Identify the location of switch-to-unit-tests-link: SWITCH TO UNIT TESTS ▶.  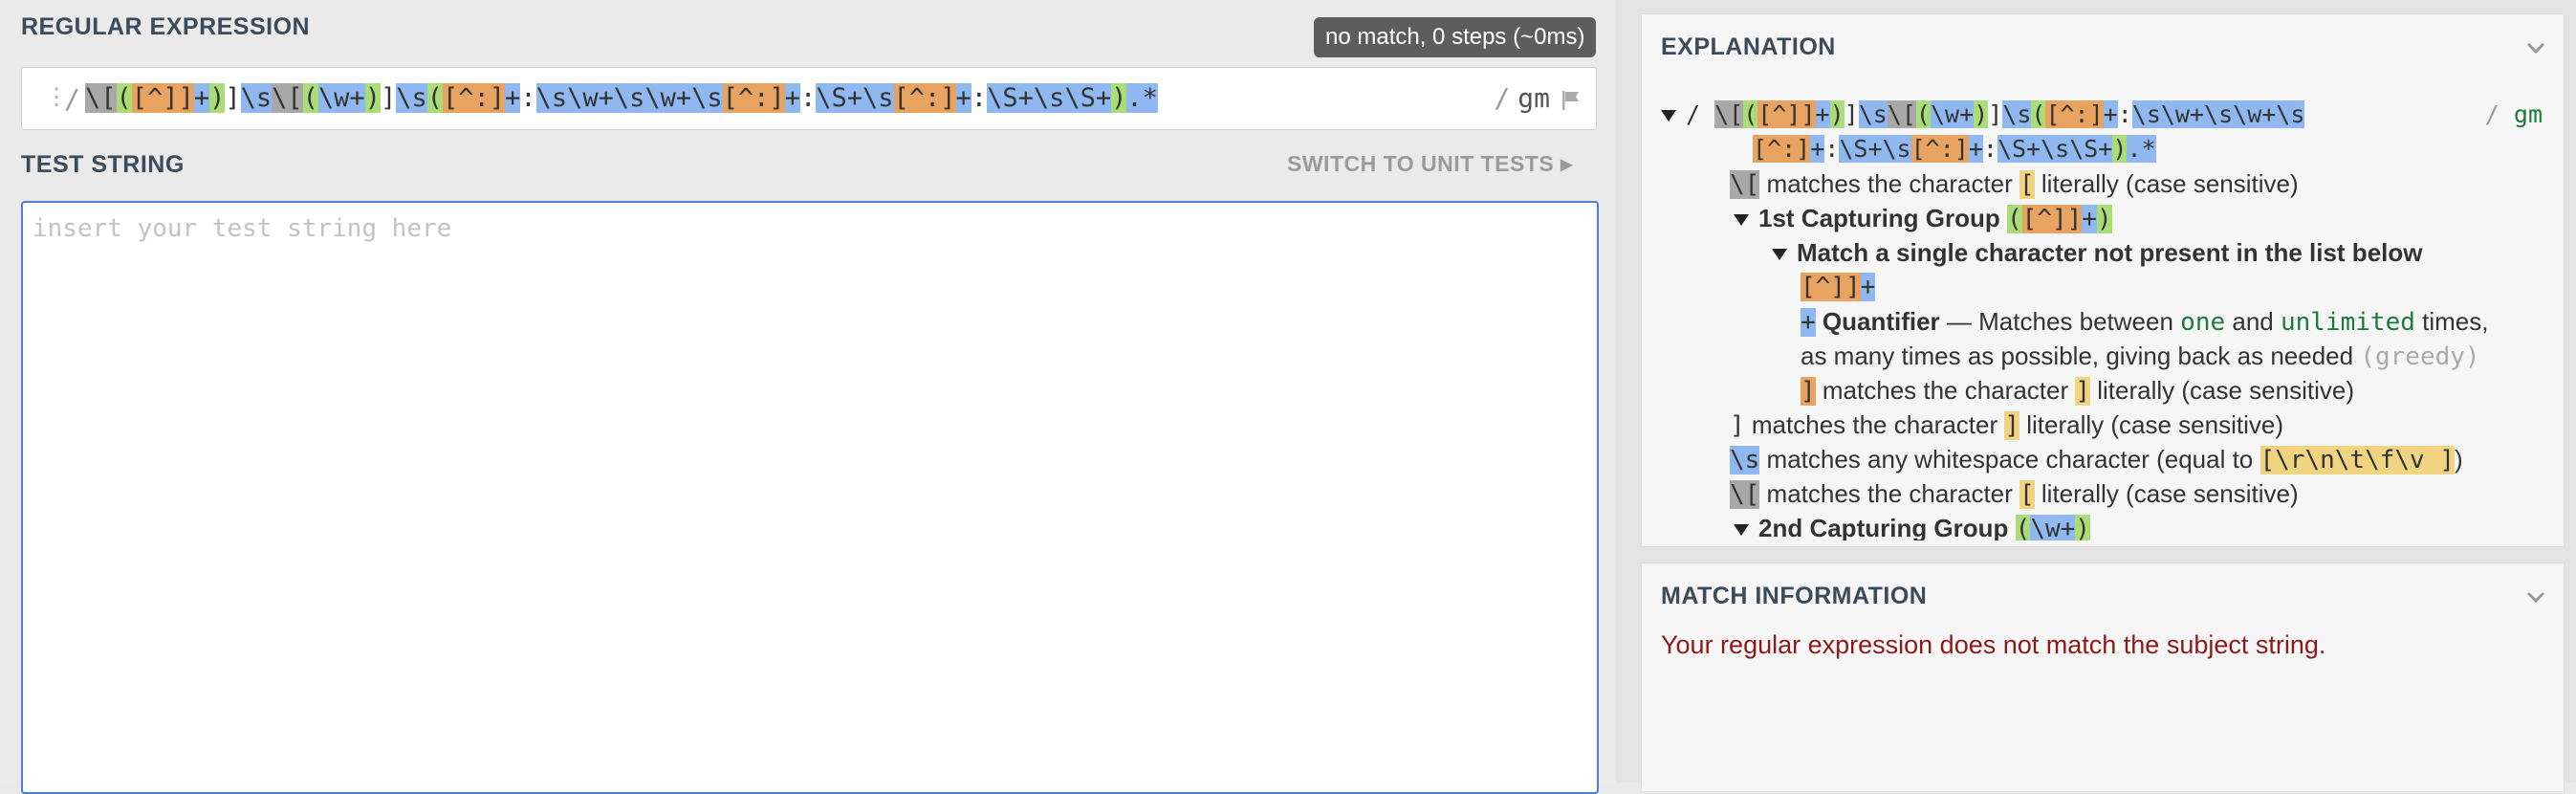
(1430, 164).